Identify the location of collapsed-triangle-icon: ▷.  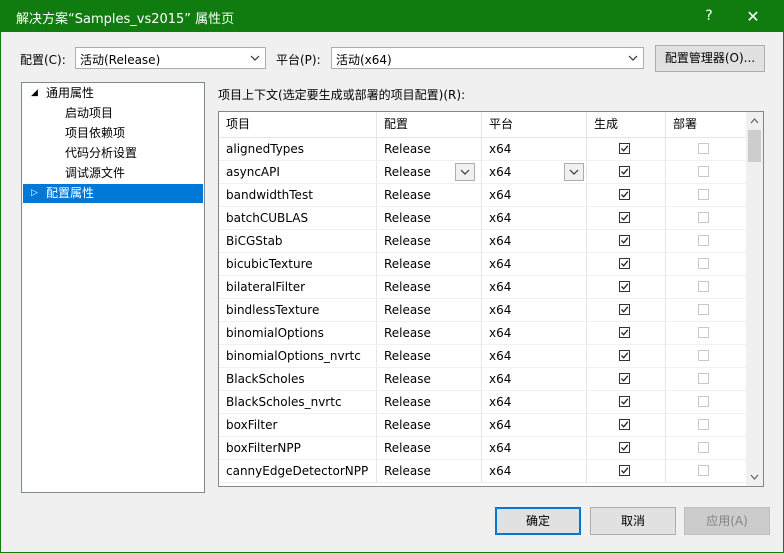
(34, 193).